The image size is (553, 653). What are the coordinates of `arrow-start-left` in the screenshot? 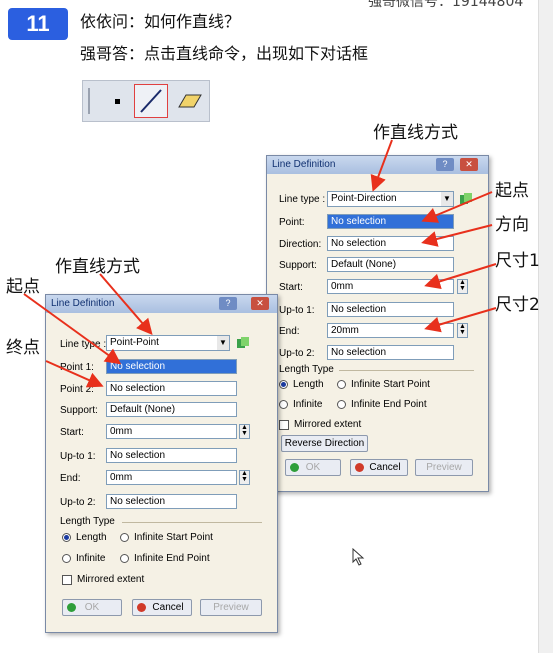 It's located at (72, 329).